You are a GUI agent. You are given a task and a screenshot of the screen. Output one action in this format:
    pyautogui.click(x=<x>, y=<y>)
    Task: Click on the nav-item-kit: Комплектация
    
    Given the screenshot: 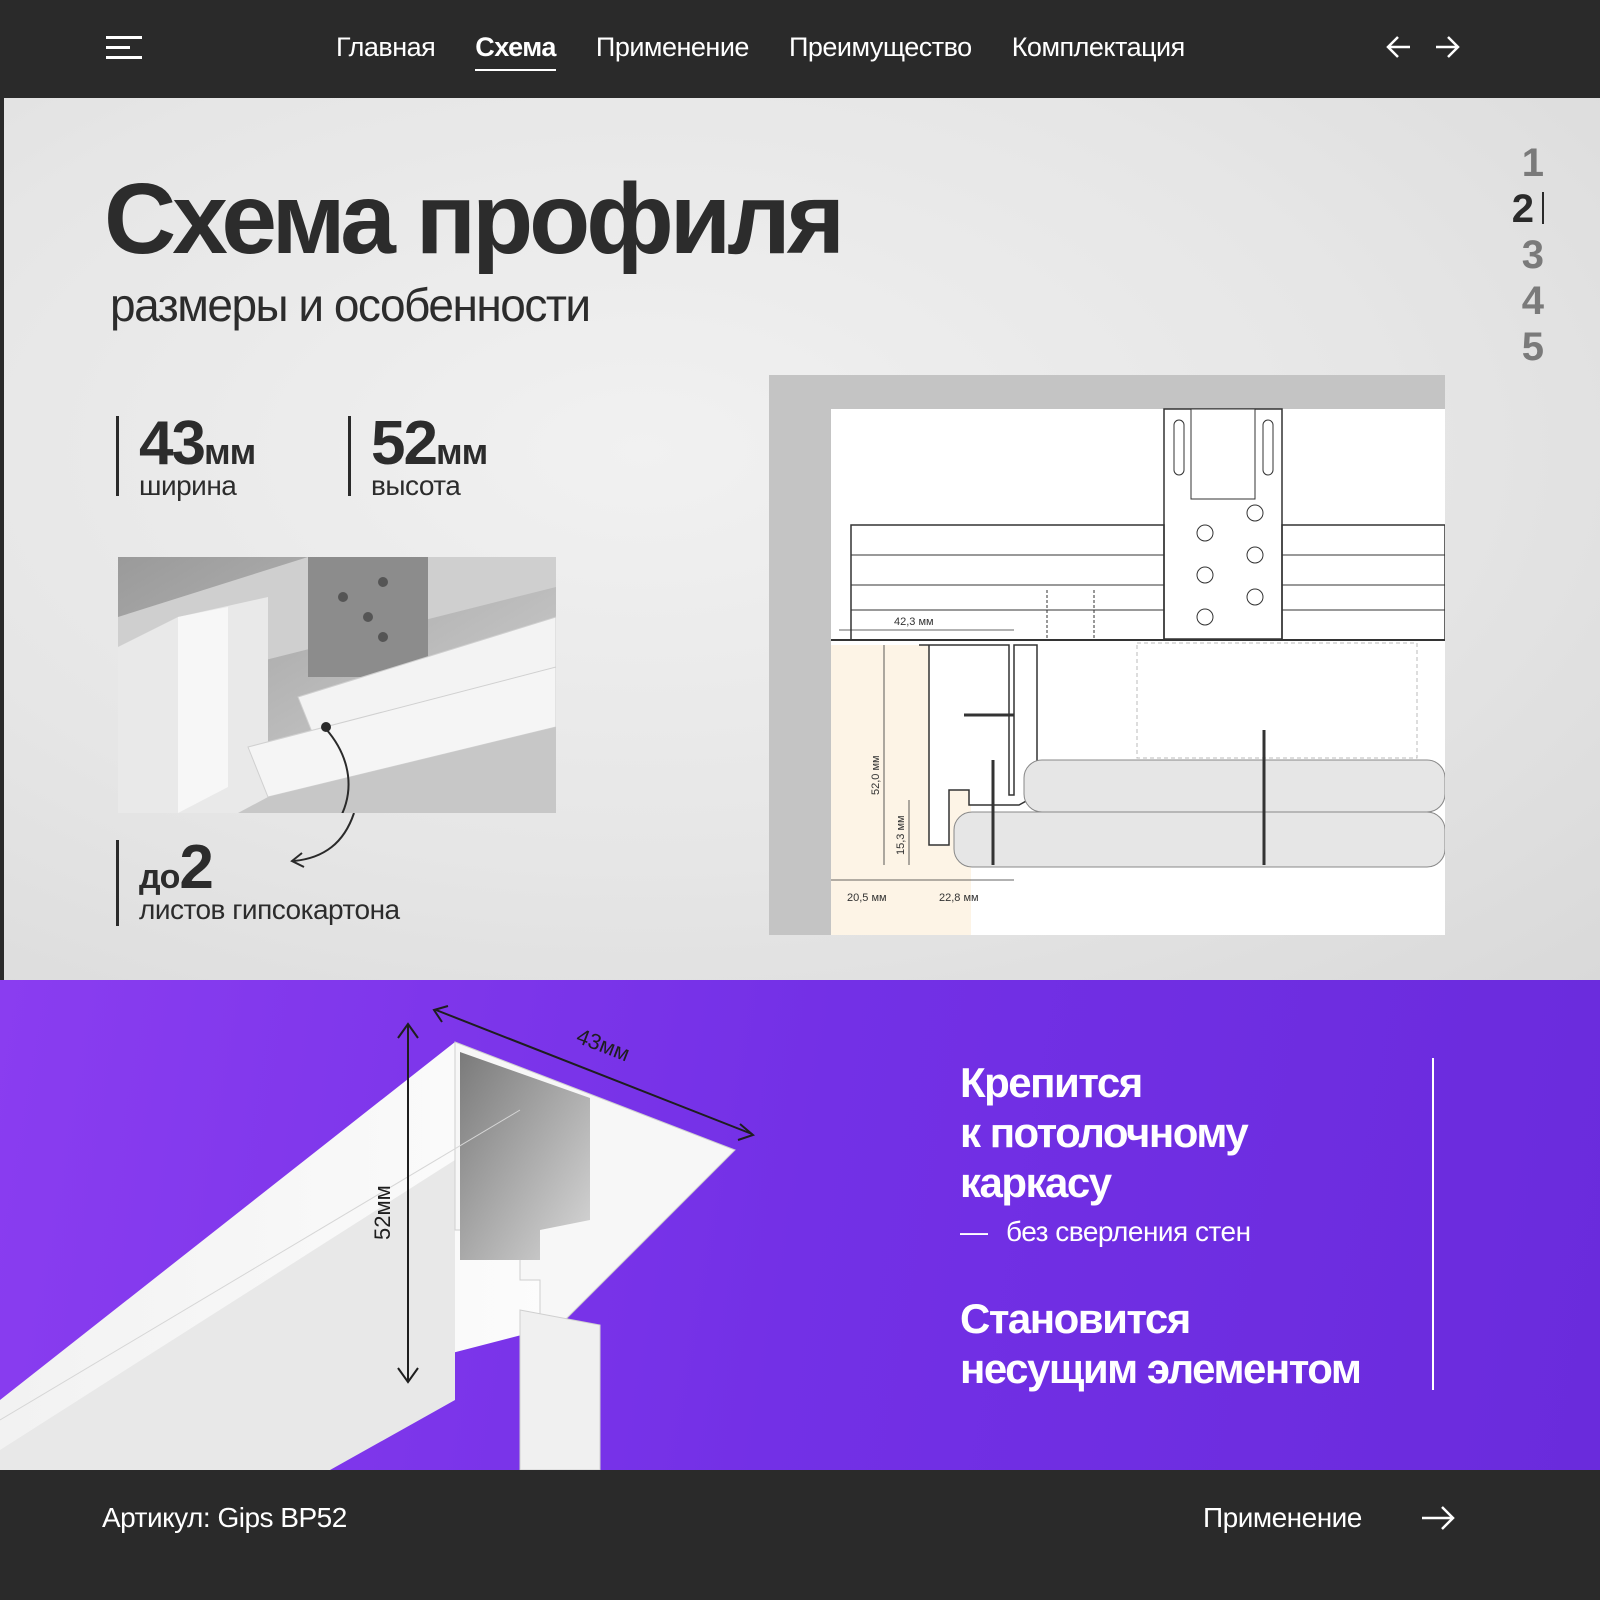 What is the action you would take?
    pyautogui.click(x=1099, y=51)
    